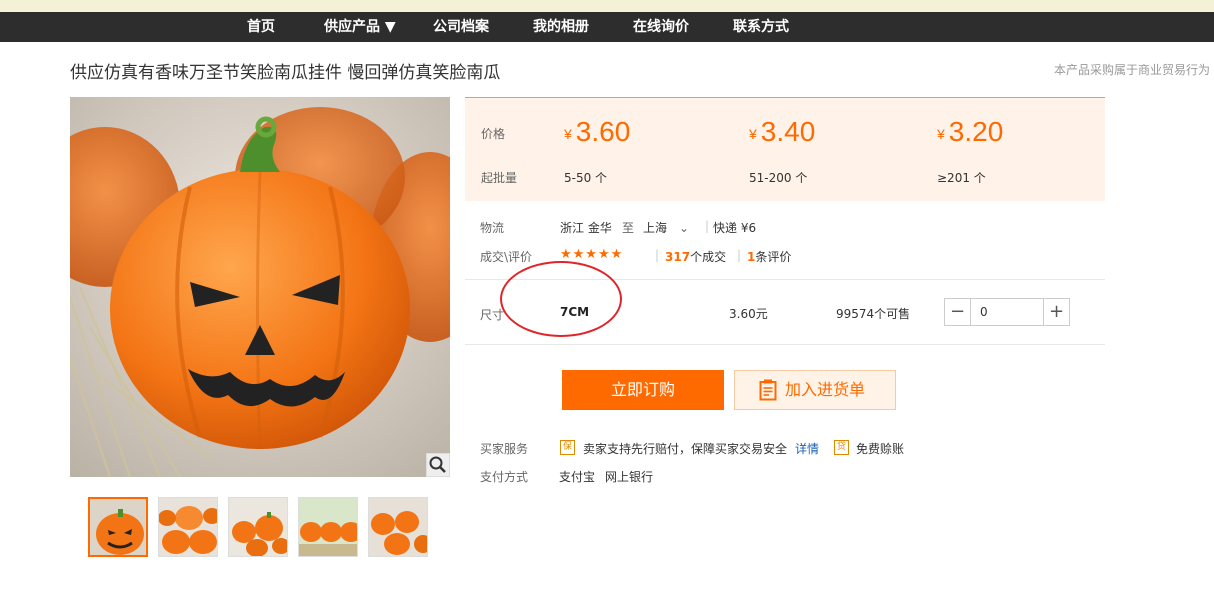 The width and height of the screenshot is (1214, 594). I want to click on add-to-cart-label: 加入进货单, so click(825, 389).